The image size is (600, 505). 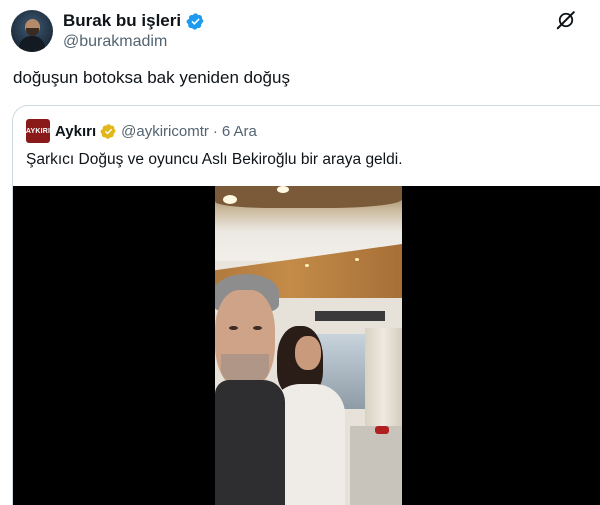 I want to click on author-handle: @burakmadim, so click(x=134, y=42).